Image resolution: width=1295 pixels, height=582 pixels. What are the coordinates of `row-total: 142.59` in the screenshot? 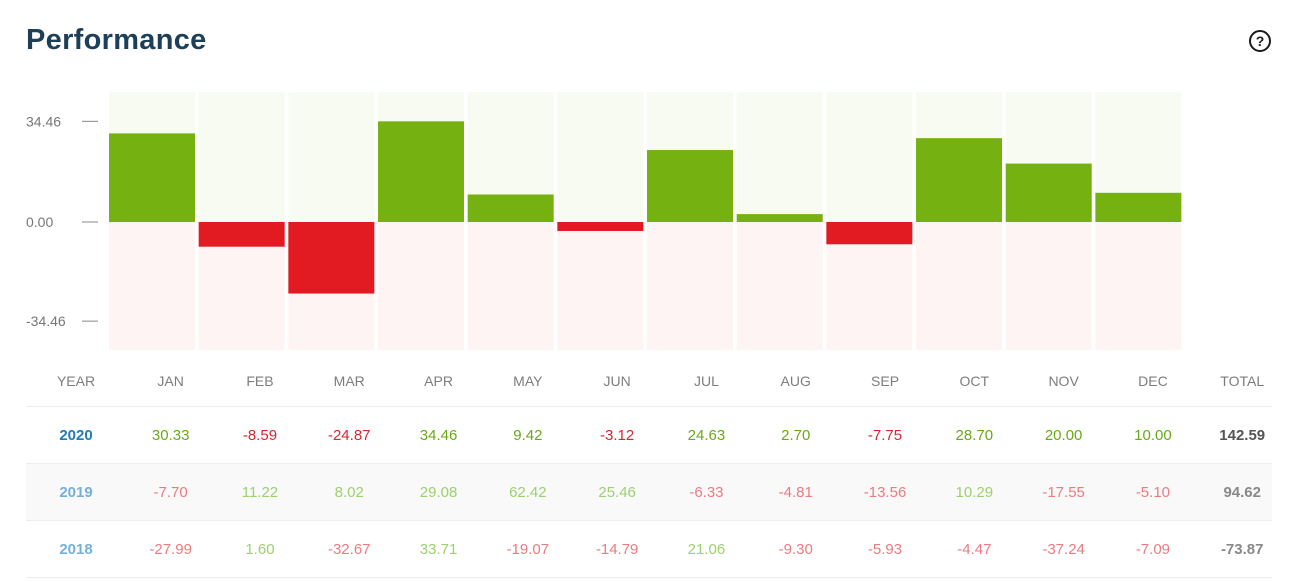 It's located at (1242, 435).